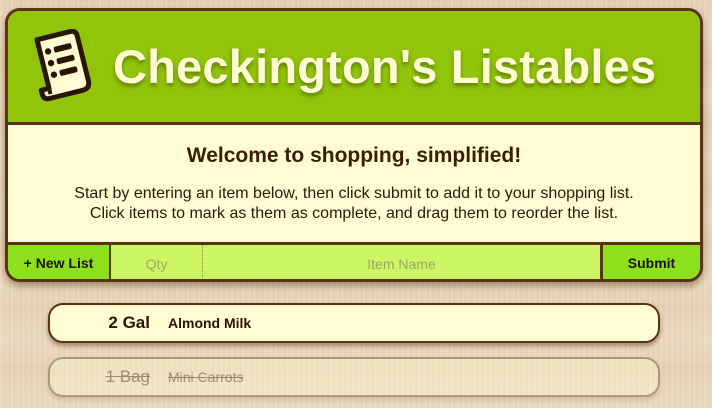 This screenshot has width=712, height=408. What do you see at coordinates (157, 262) in the screenshot?
I see `qty-input` at bounding box center [157, 262].